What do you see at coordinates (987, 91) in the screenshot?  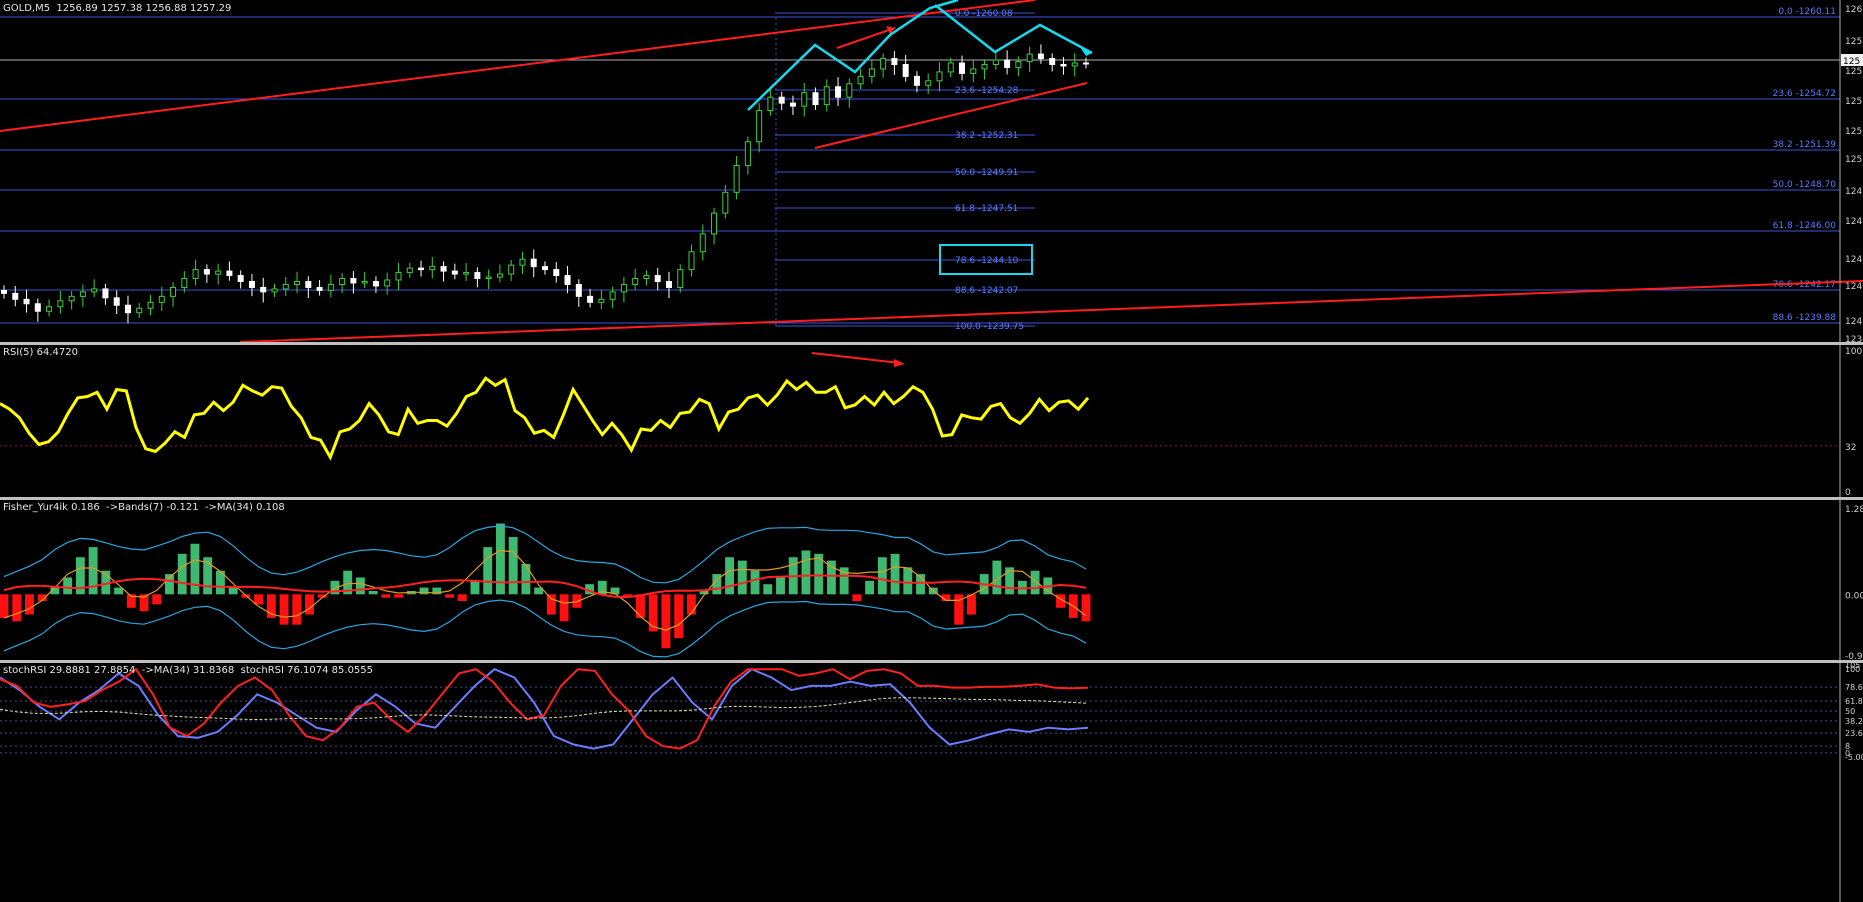 I see `fib-label-left: 23.6 -1254.28` at bounding box center [987, 91].